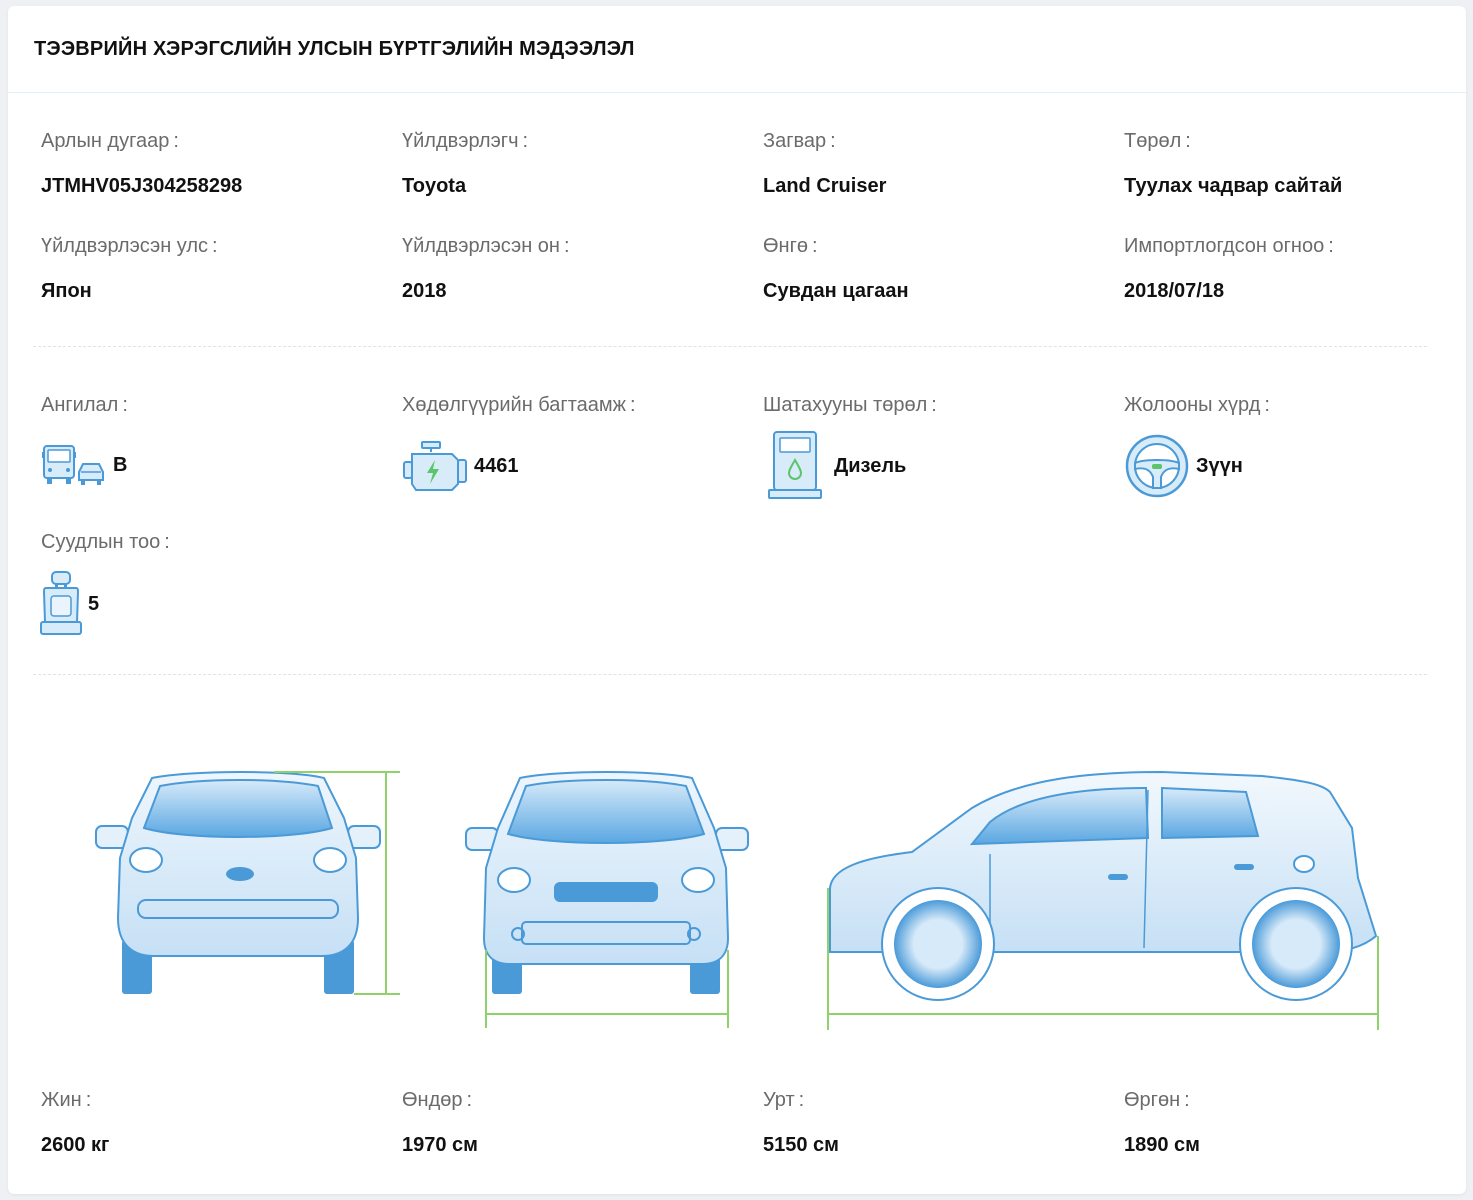 The width and height of the screenshot is (1473, 1200). I want to click on make-label: Үйлдвэрлэгч, so click(460, 141).